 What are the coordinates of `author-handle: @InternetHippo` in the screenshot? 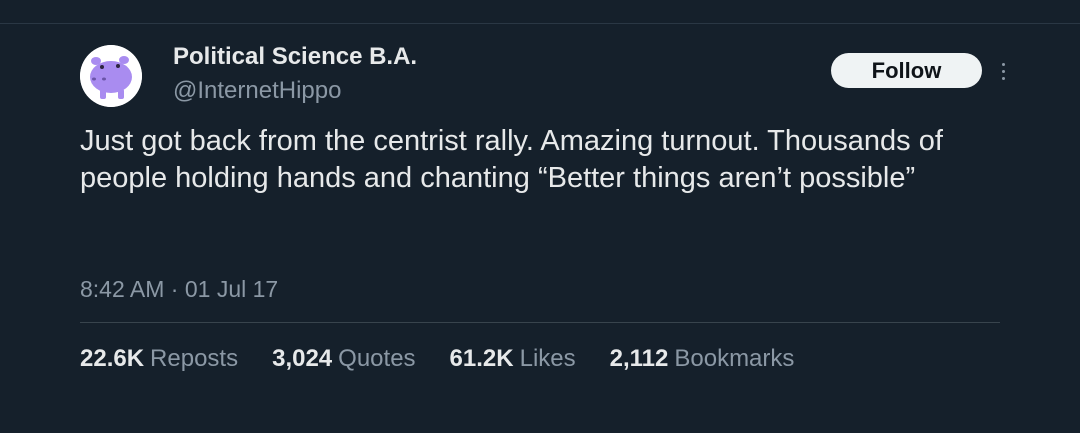 It's located at (257, 91).